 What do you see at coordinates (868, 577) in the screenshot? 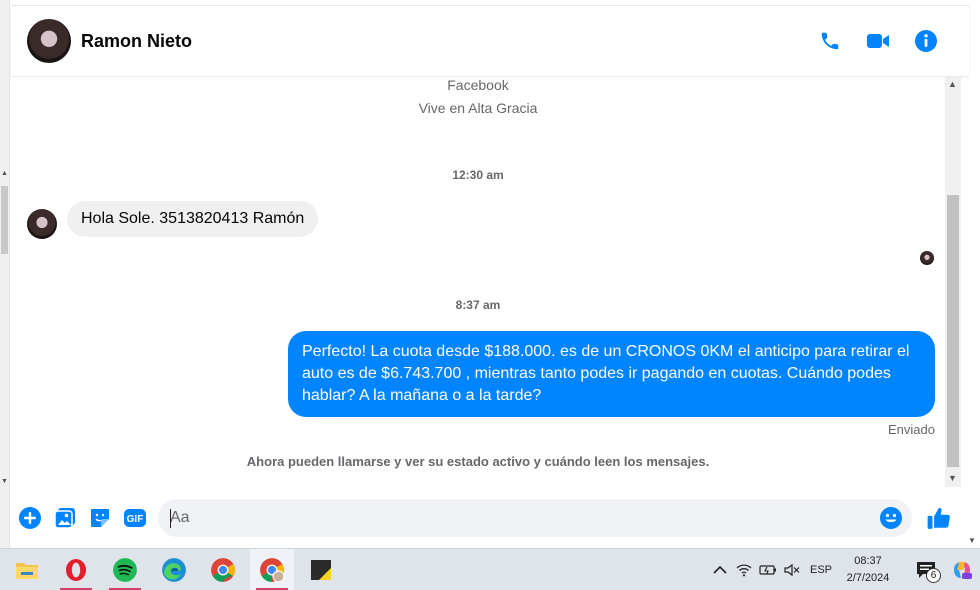
I see `clock-date: 2/7/2024` at bounding box center [868, 577].